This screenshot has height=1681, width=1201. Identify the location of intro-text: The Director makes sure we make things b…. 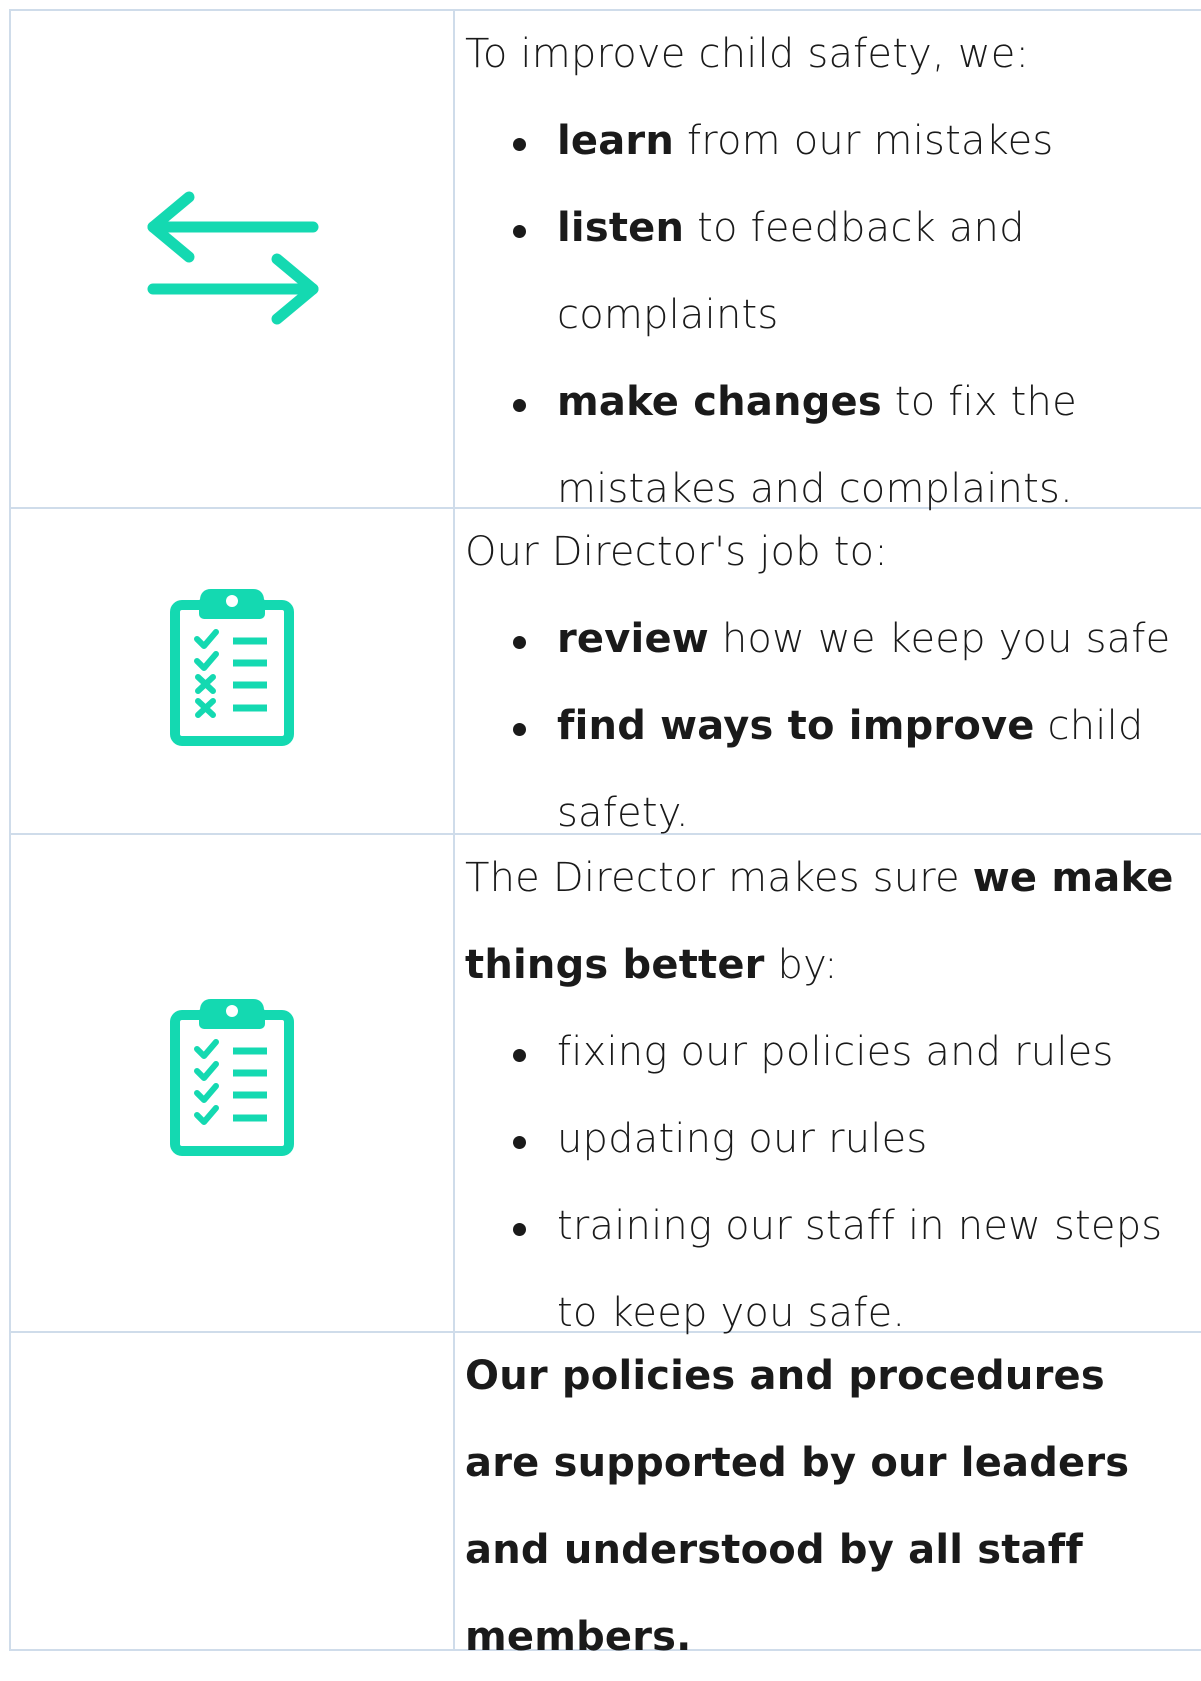
(819, 921).